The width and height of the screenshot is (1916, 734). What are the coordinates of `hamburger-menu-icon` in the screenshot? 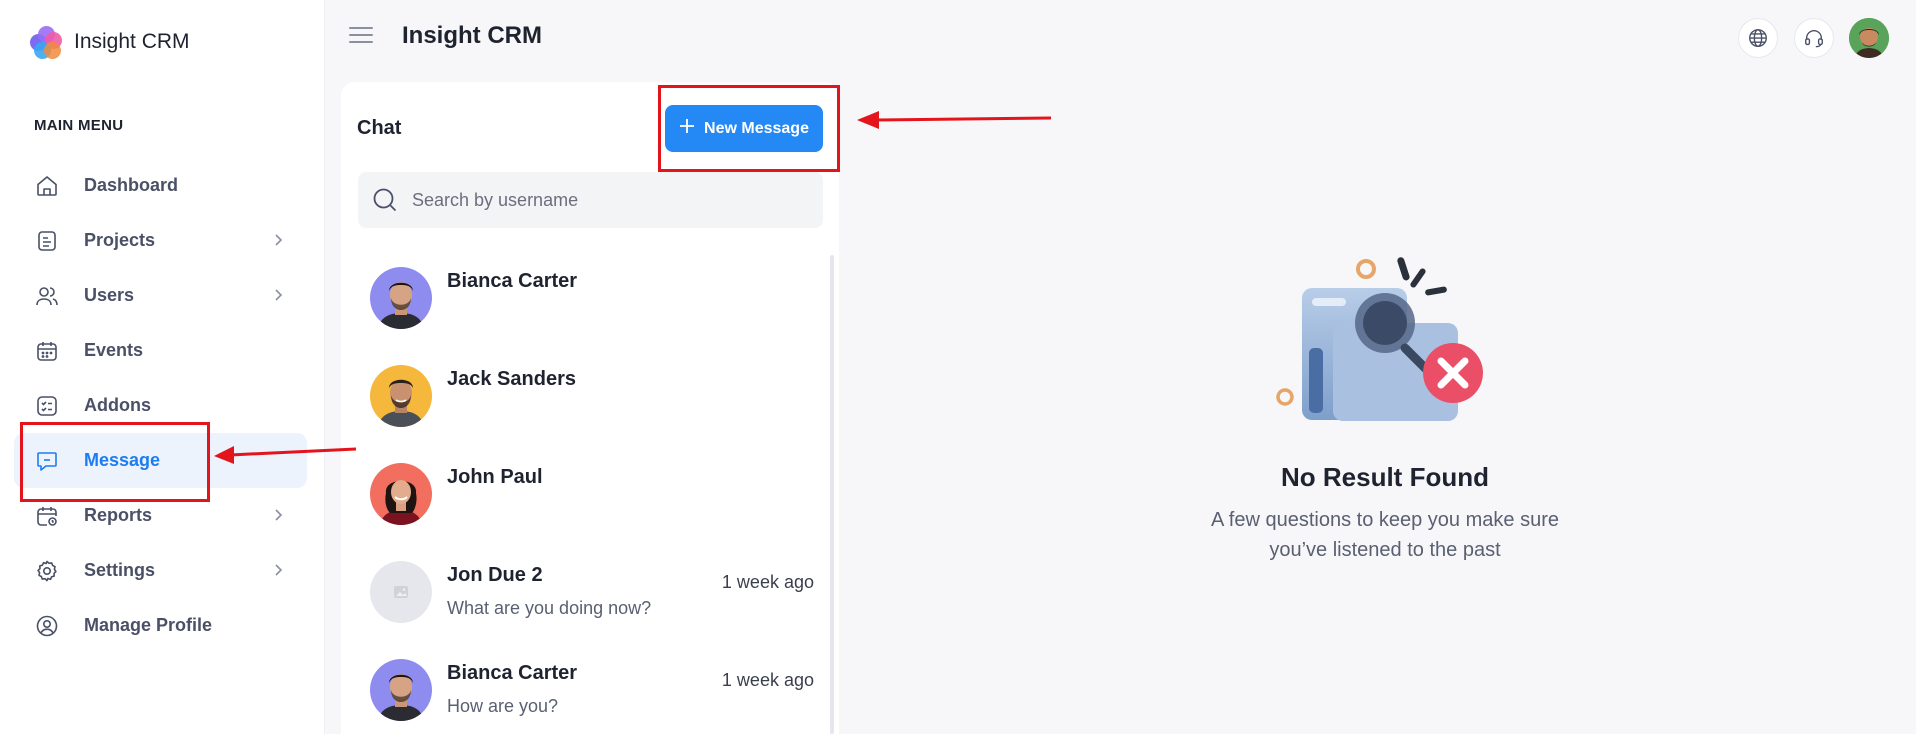 It's located at (361, 37).